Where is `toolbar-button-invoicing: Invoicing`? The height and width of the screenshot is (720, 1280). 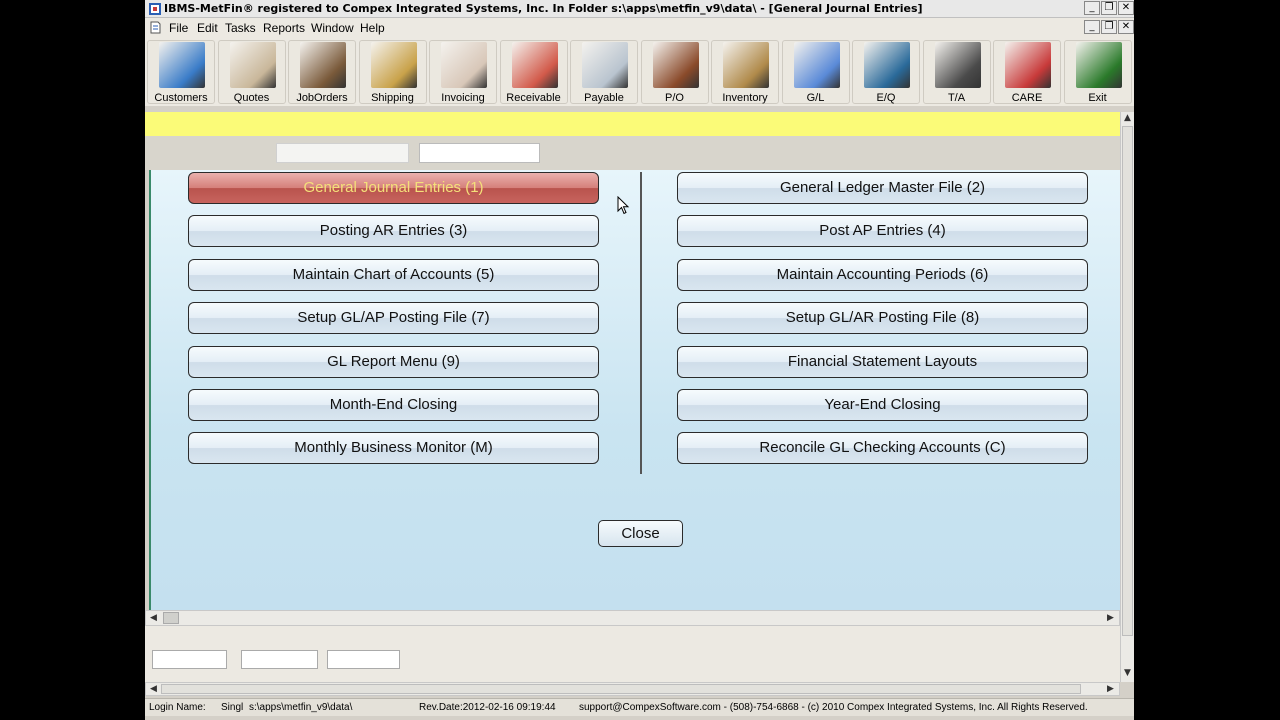 toolbar-button-invoicing: Invoicing is located at coordinates (463, 72).